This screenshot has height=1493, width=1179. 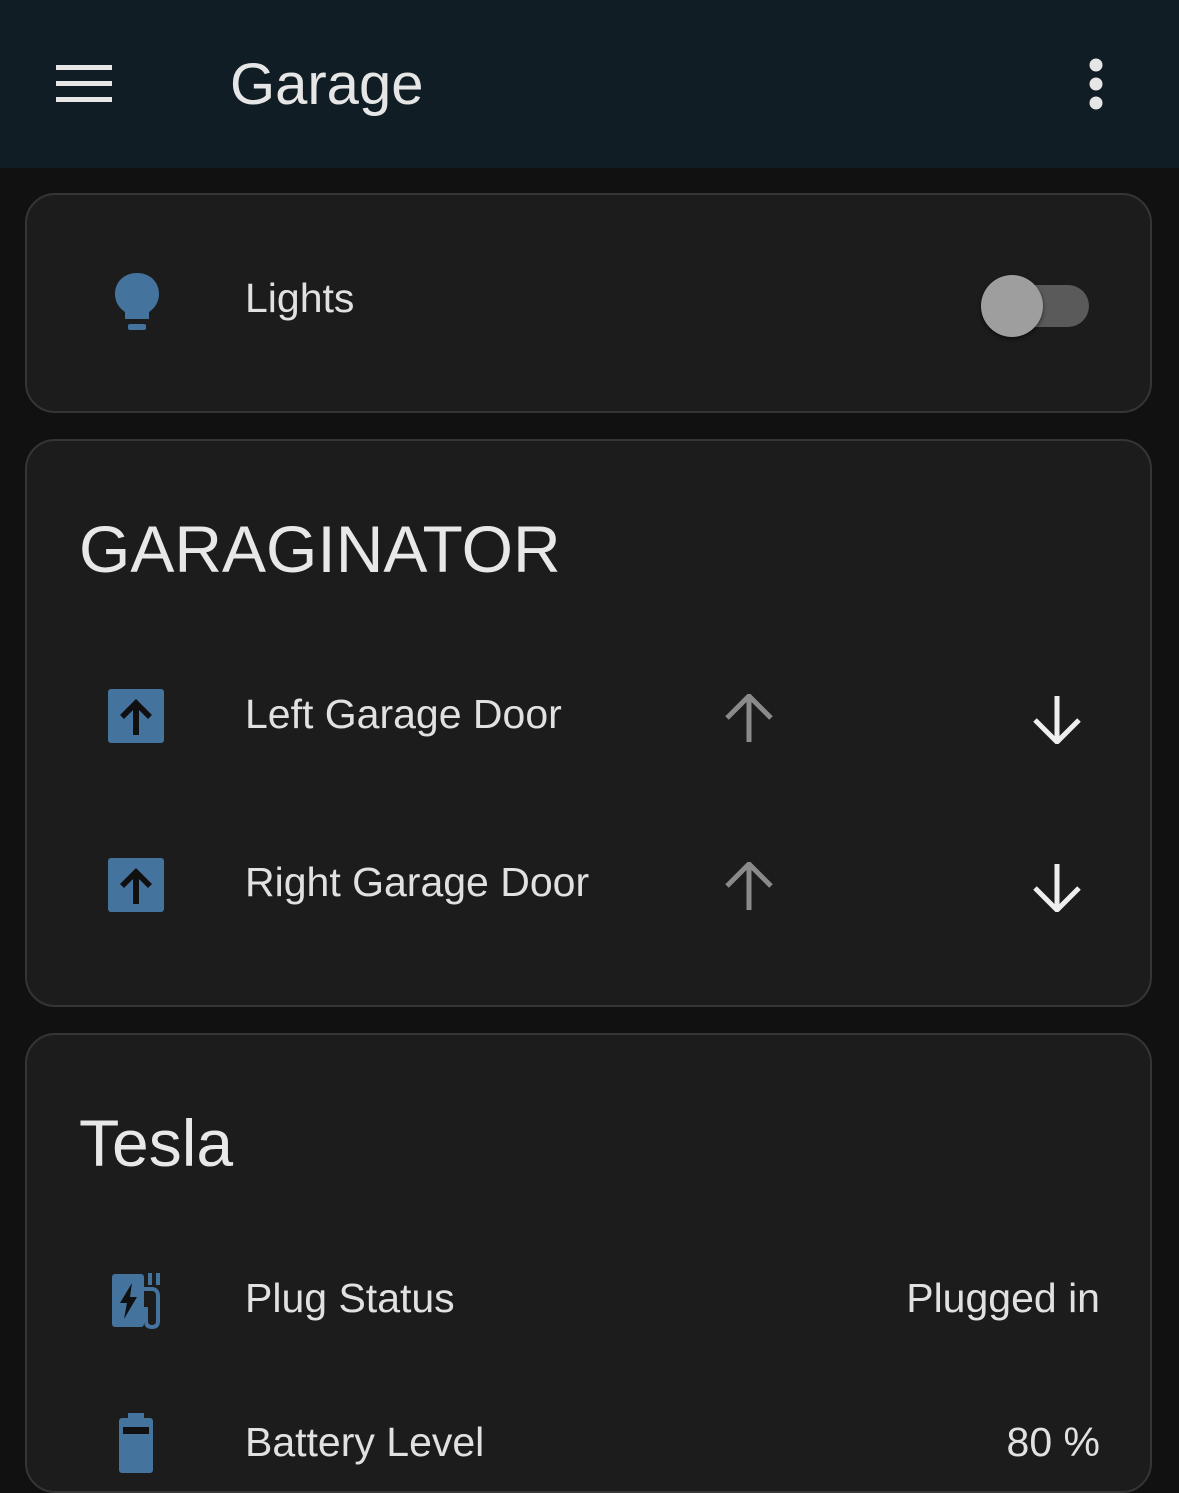 What do you see at coordinates (403, 714) in the screenshot?
I see `door-label: Left Garage Door` at bounding box center [403, 714].